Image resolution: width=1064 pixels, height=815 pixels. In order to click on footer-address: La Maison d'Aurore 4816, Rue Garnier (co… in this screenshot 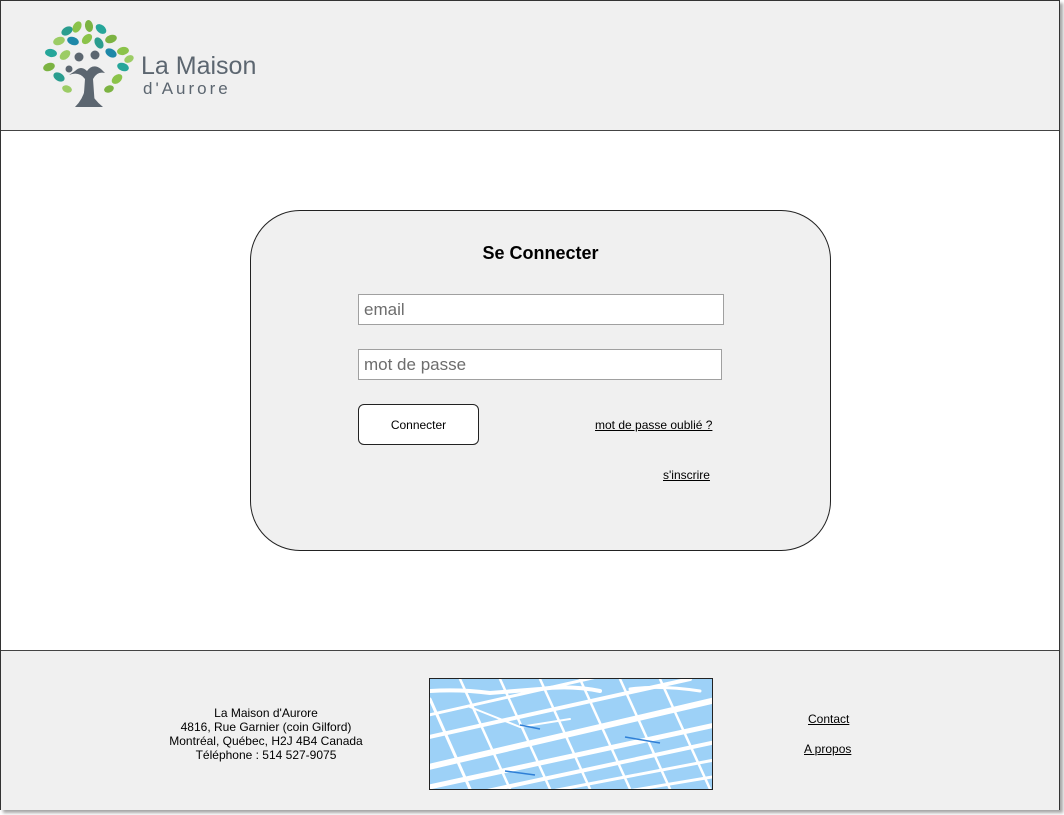, I will do `click(266, 734)`.